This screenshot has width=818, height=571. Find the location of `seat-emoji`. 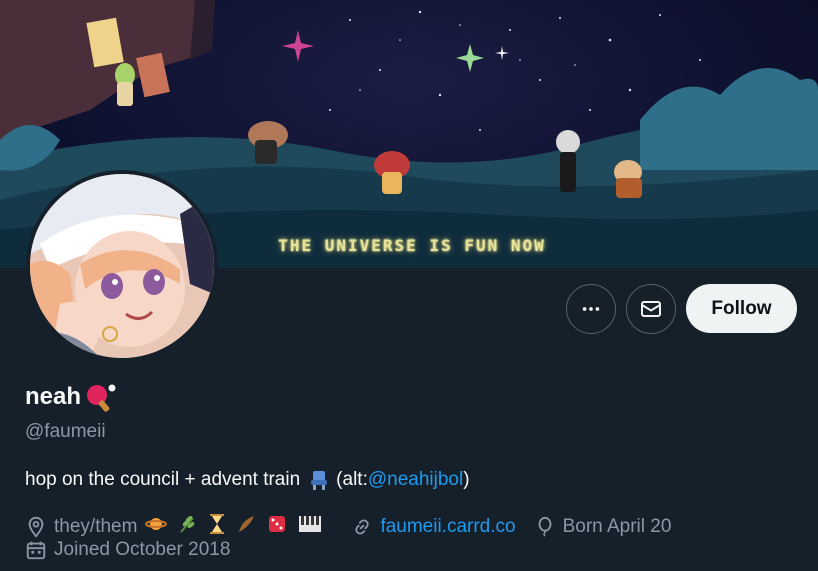

seat-emoji is located at coordinates (319, 480).